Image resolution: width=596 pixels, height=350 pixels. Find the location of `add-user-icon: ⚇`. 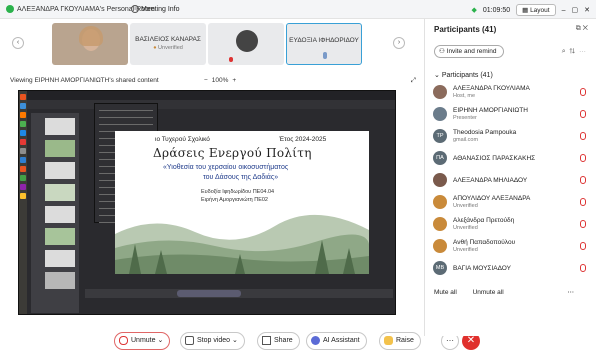

add-user-icon: ⚇ is located at coordinates (443, 51).